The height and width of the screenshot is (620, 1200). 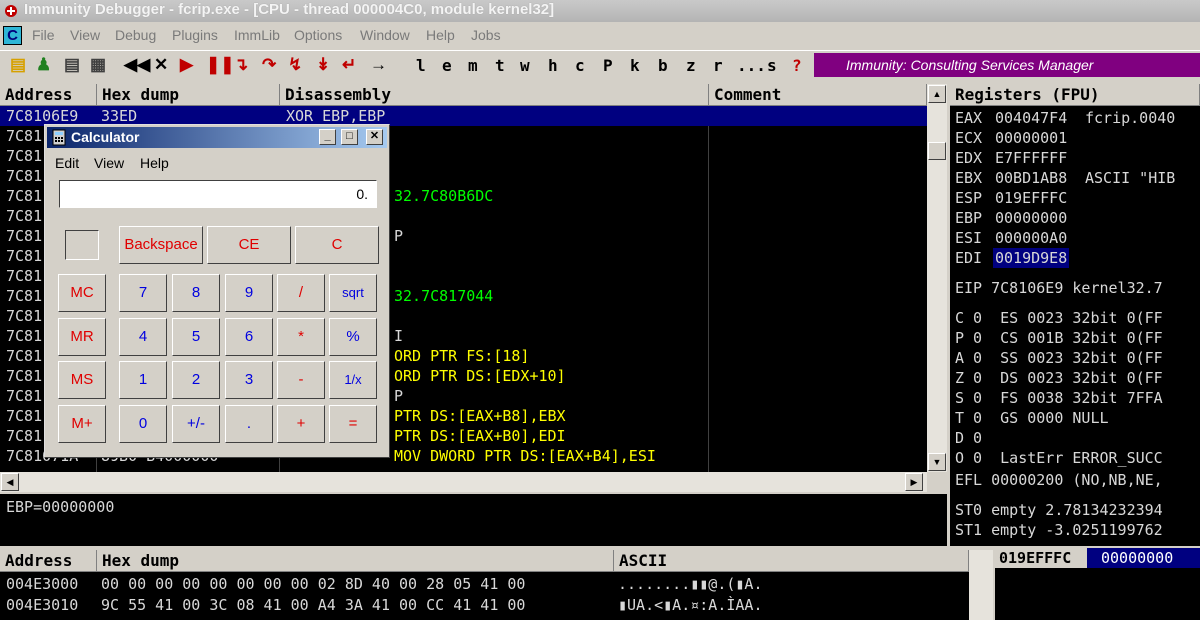 I want to click on fpu-st1: ST1 empty -3.0251199762, so click(x=1059, y=530).